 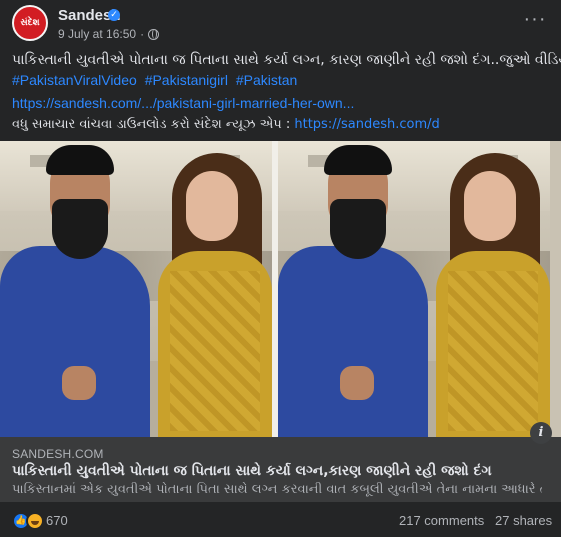 I want to click on hashtag-link: #PakistanViralVideo, so click(x=74, y=80).